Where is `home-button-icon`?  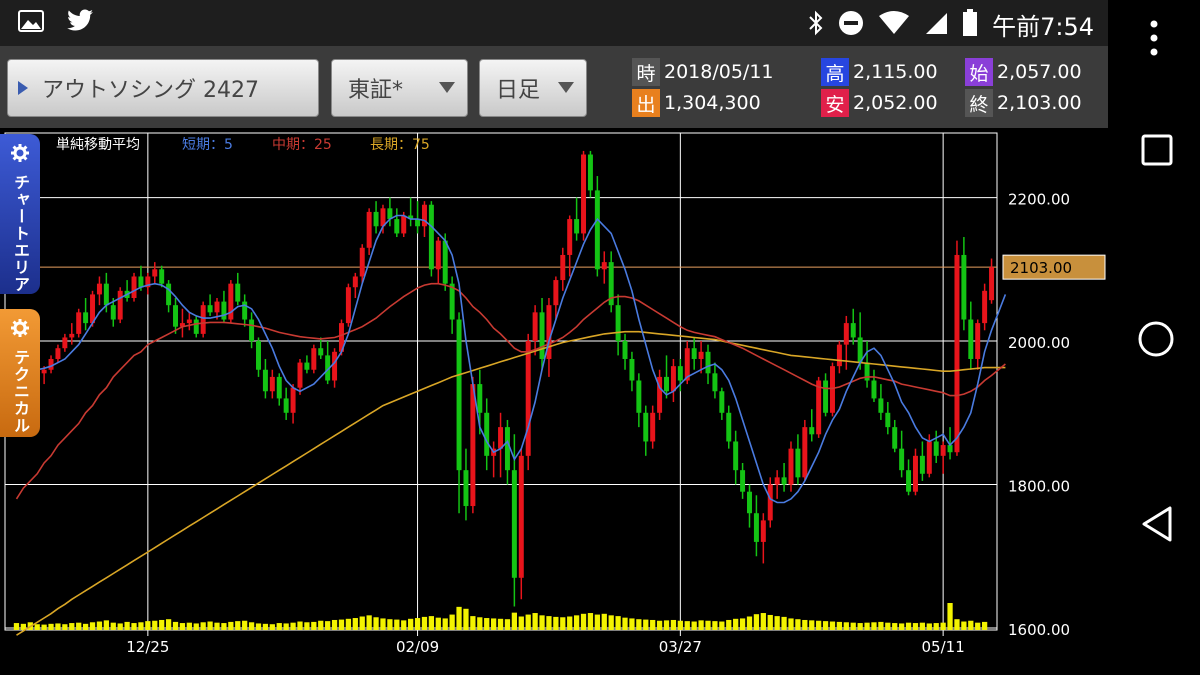
home-button-icon is located at coordinates (1156, 341).